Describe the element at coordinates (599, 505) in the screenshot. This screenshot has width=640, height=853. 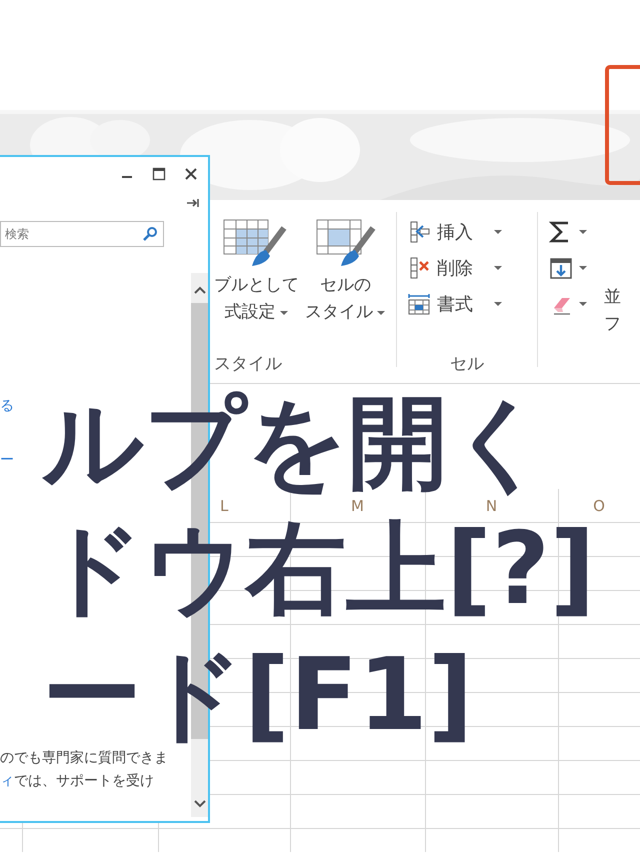
I see `column-header: O` at that location.